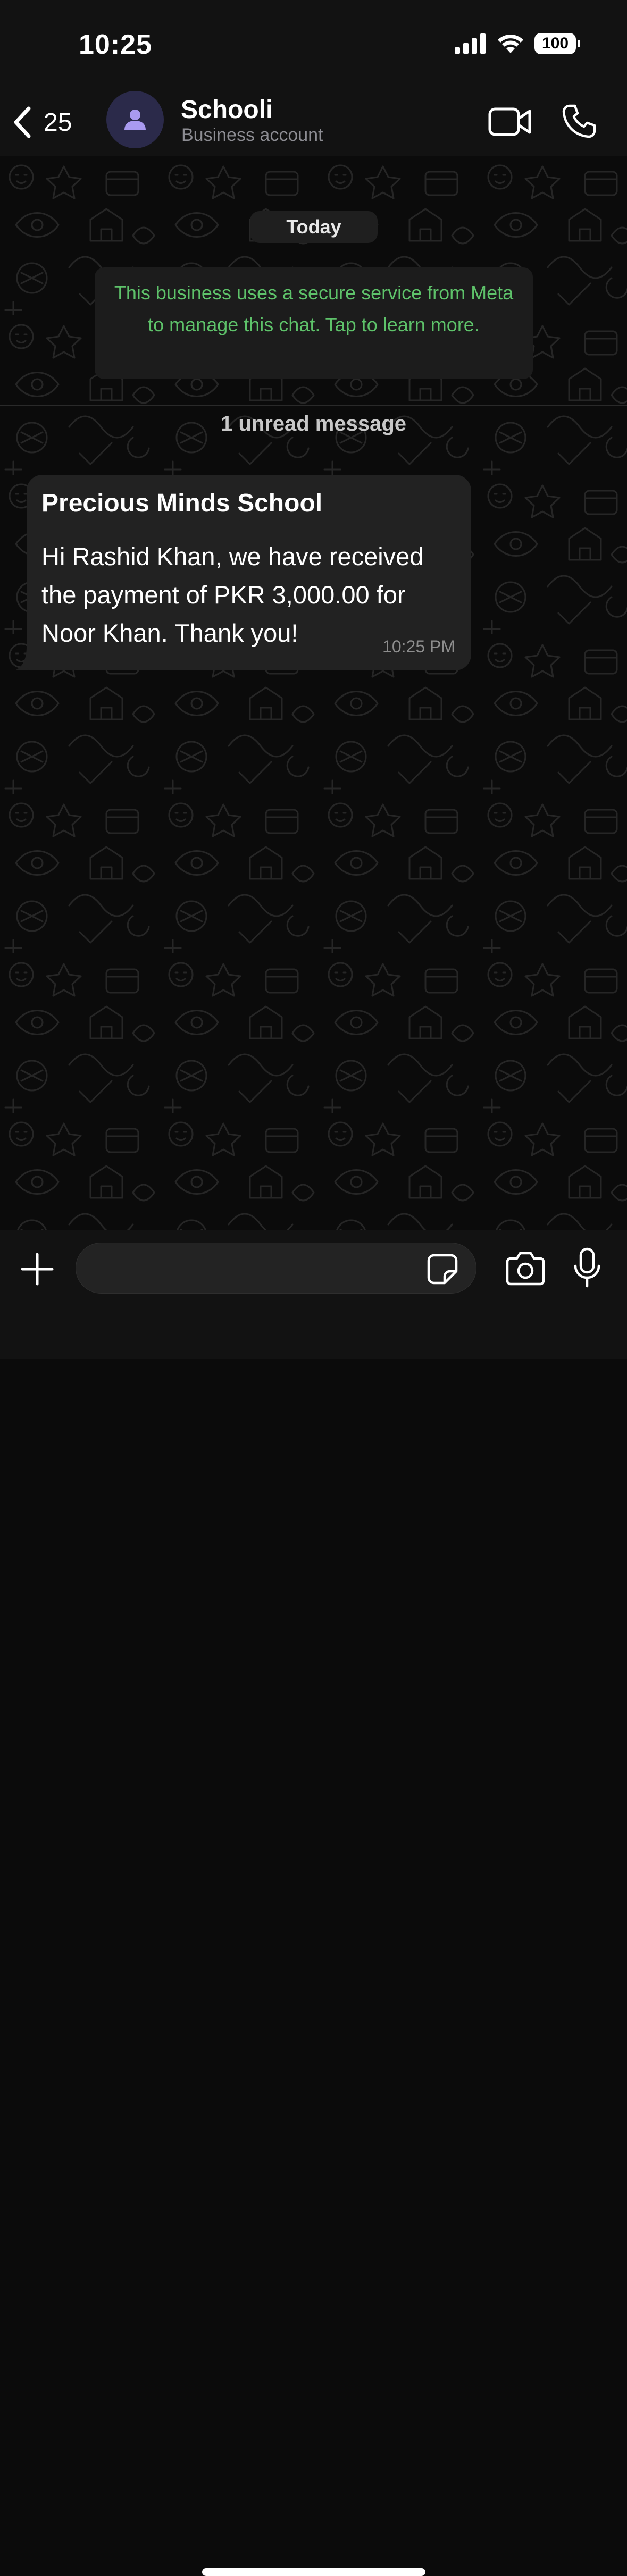 The width and height of the screenshot is (627, 2576). I want to click on contact-name: Schooli, so click(227, 109).